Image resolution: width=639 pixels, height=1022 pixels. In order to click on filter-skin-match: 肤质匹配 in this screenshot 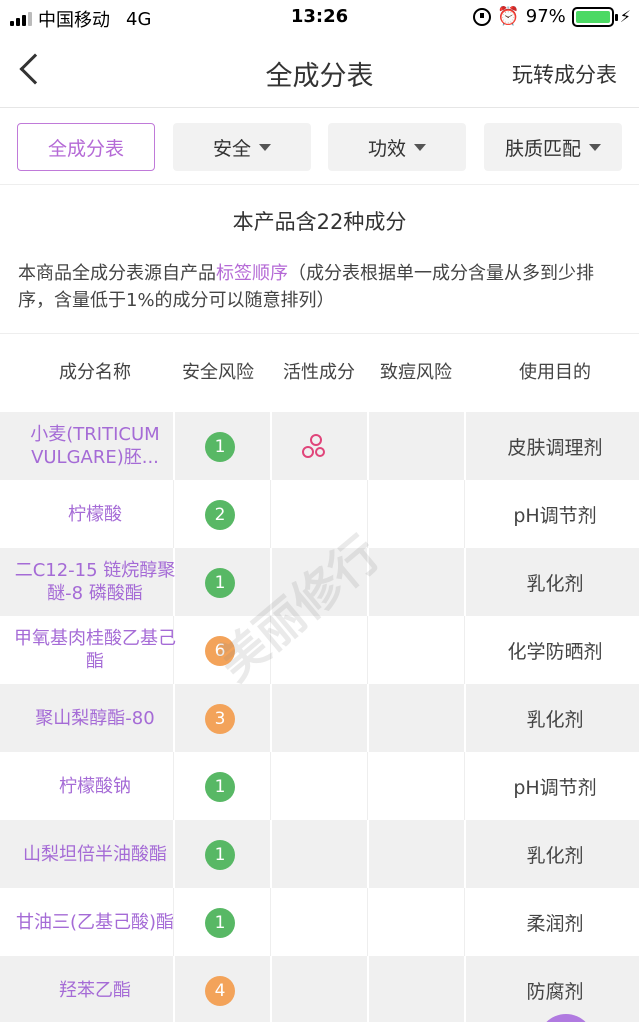, I will do `click(553, 147)`.